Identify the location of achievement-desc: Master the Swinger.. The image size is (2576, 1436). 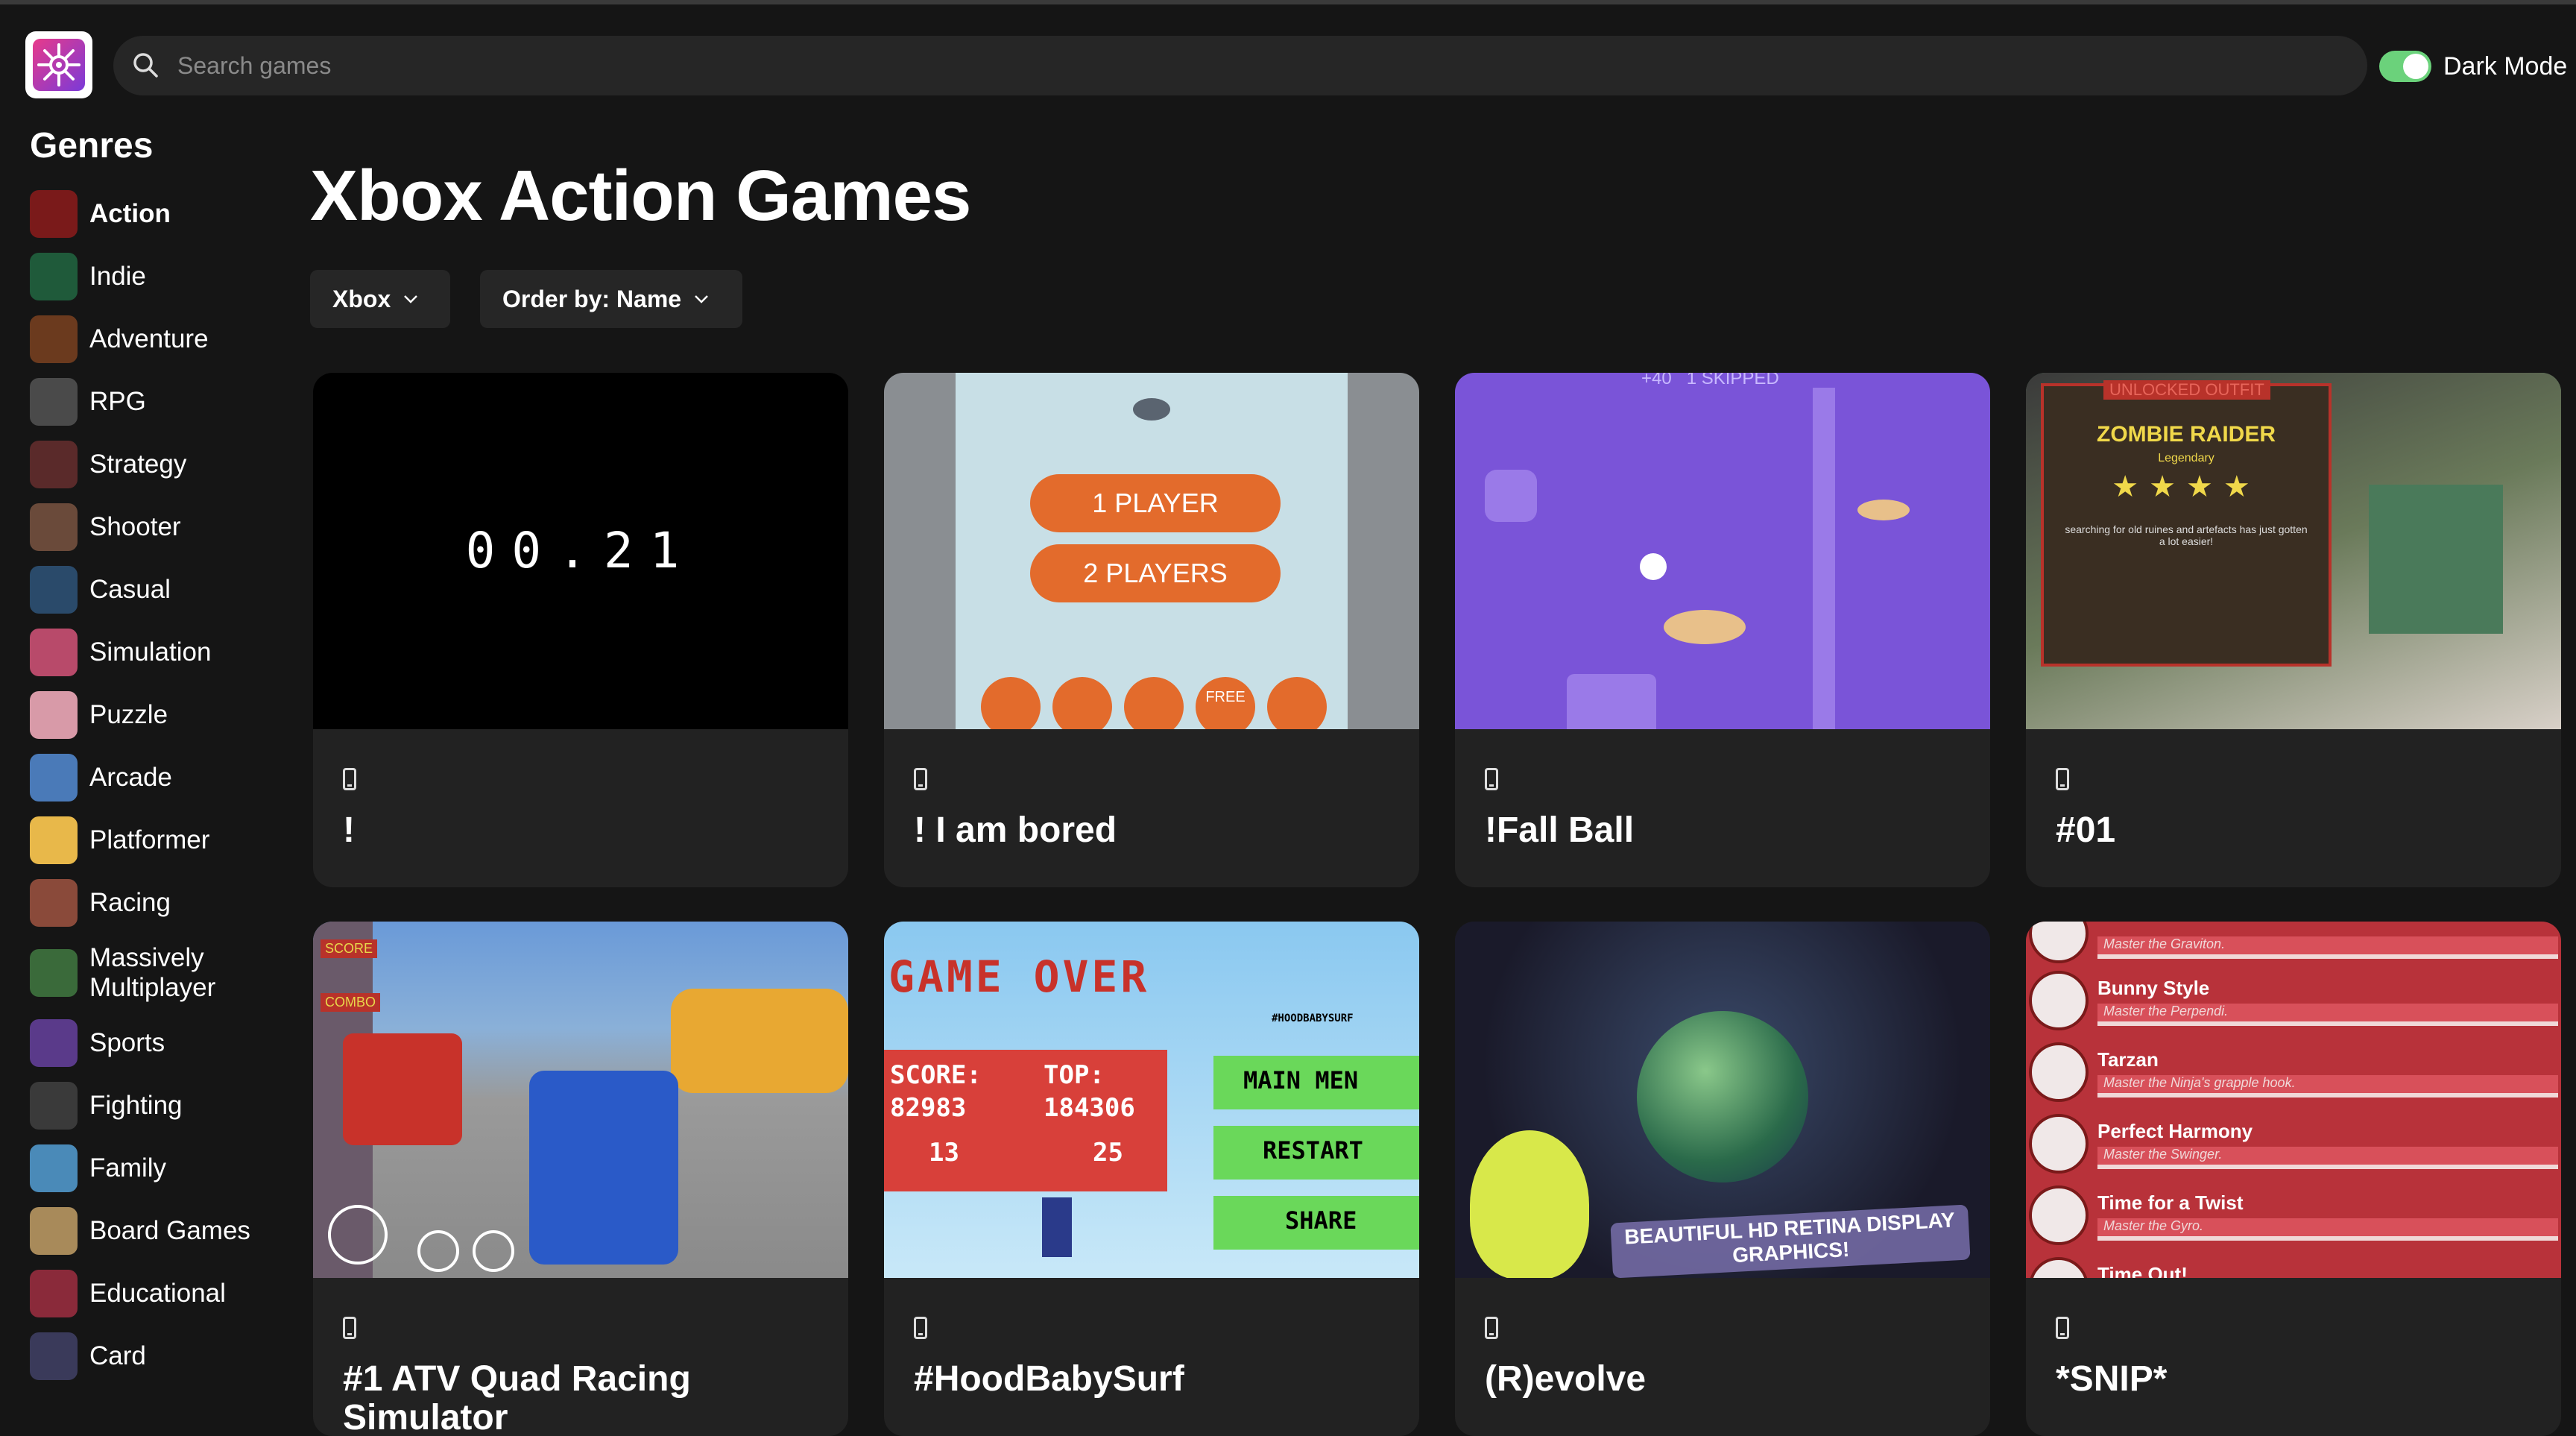
(2163, 1154).